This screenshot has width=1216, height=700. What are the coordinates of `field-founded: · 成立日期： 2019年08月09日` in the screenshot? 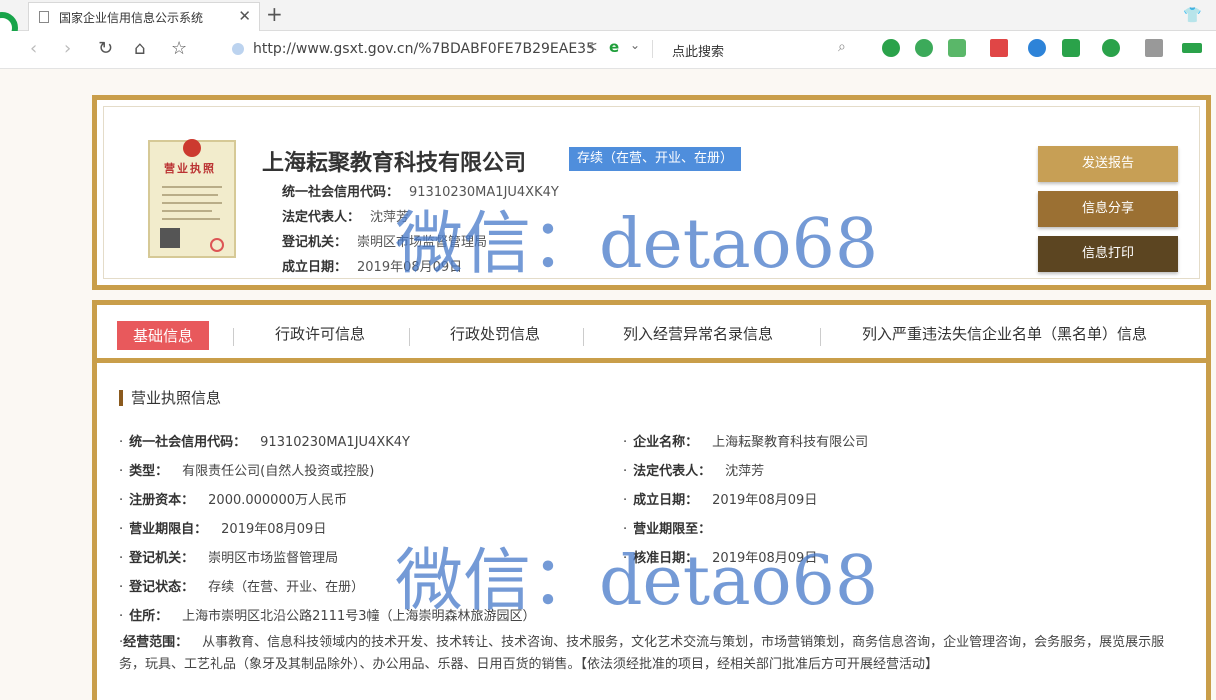 It's located at (720, 498).